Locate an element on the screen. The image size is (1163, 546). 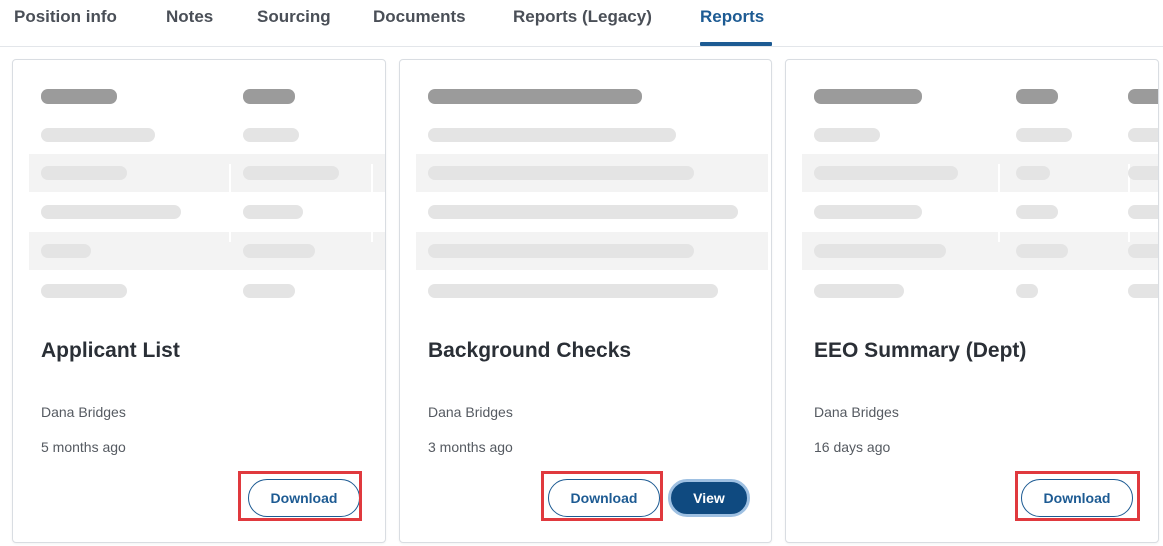
view-button: View is located at coordinates (709, 498).